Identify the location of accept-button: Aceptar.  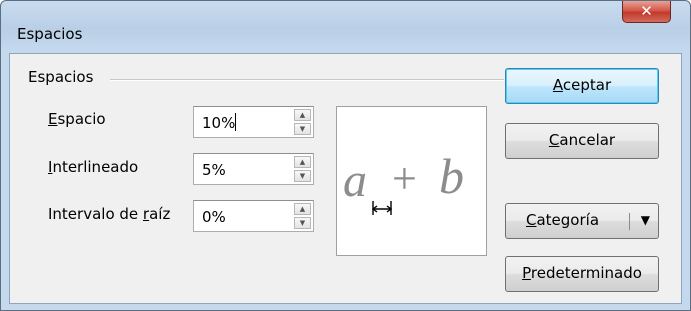
(582, 86).